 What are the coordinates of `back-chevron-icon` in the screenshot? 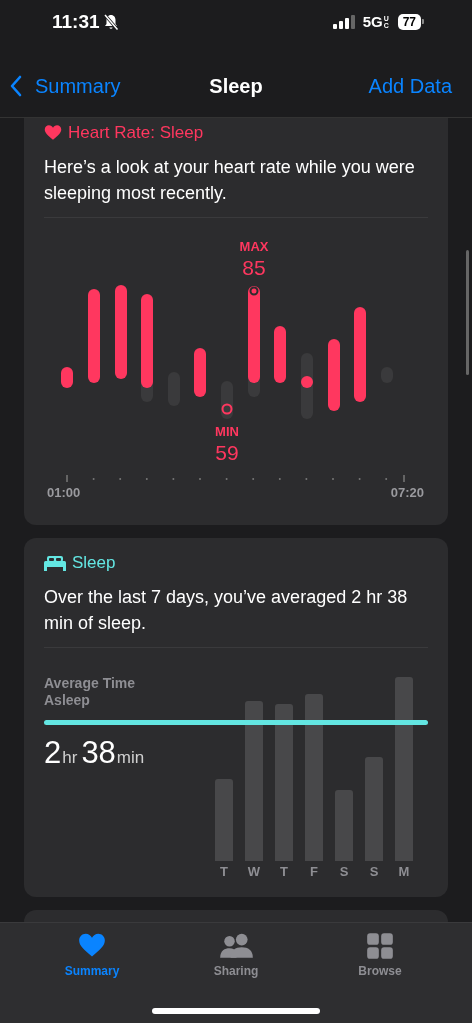 It's located at (16, 86).